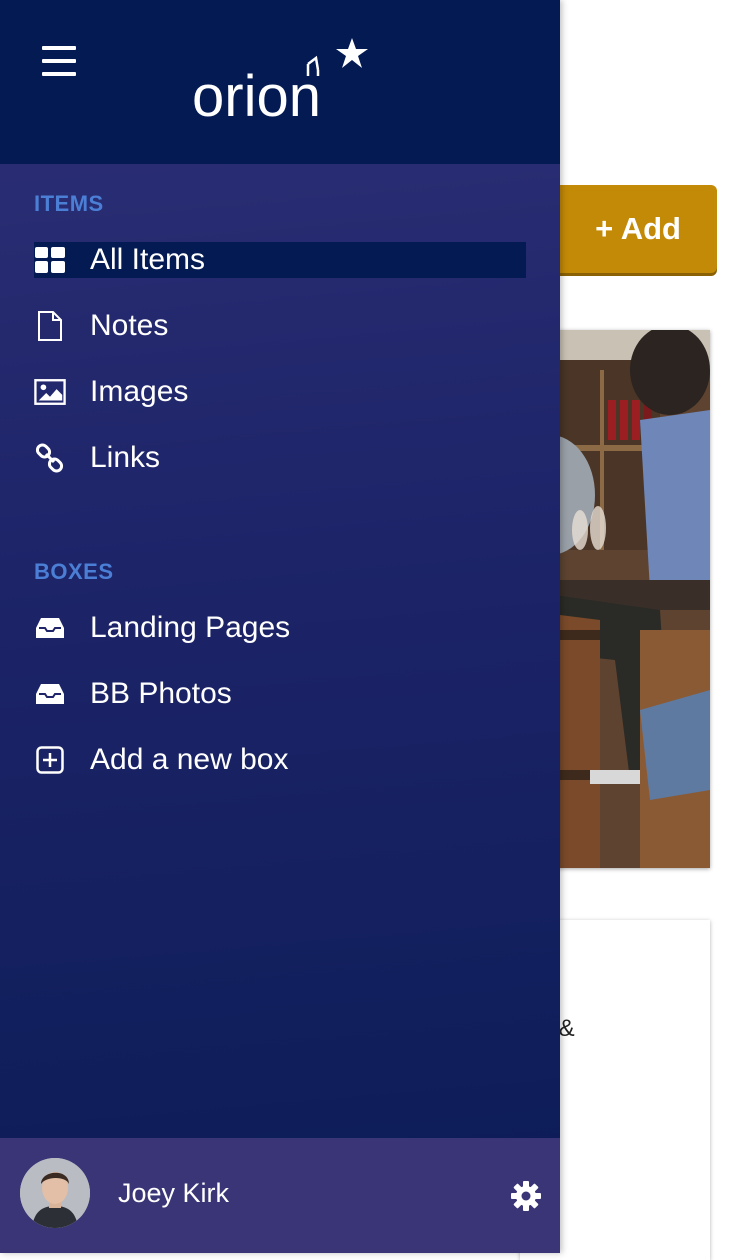 The image size is (750, 1260). I want to click on nav-item-images: Images, so click(280, 392).